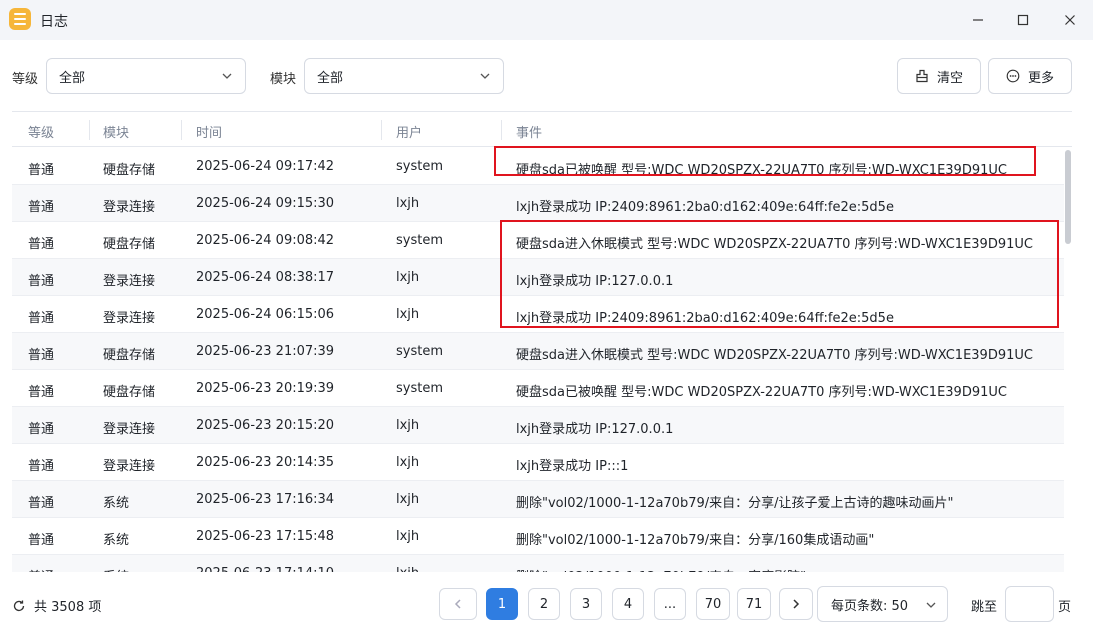 Image resolution: width=1093 pixels, height=632 pixels. I want to click on page-size-value: 每页条数: 50, so click(870, 606).